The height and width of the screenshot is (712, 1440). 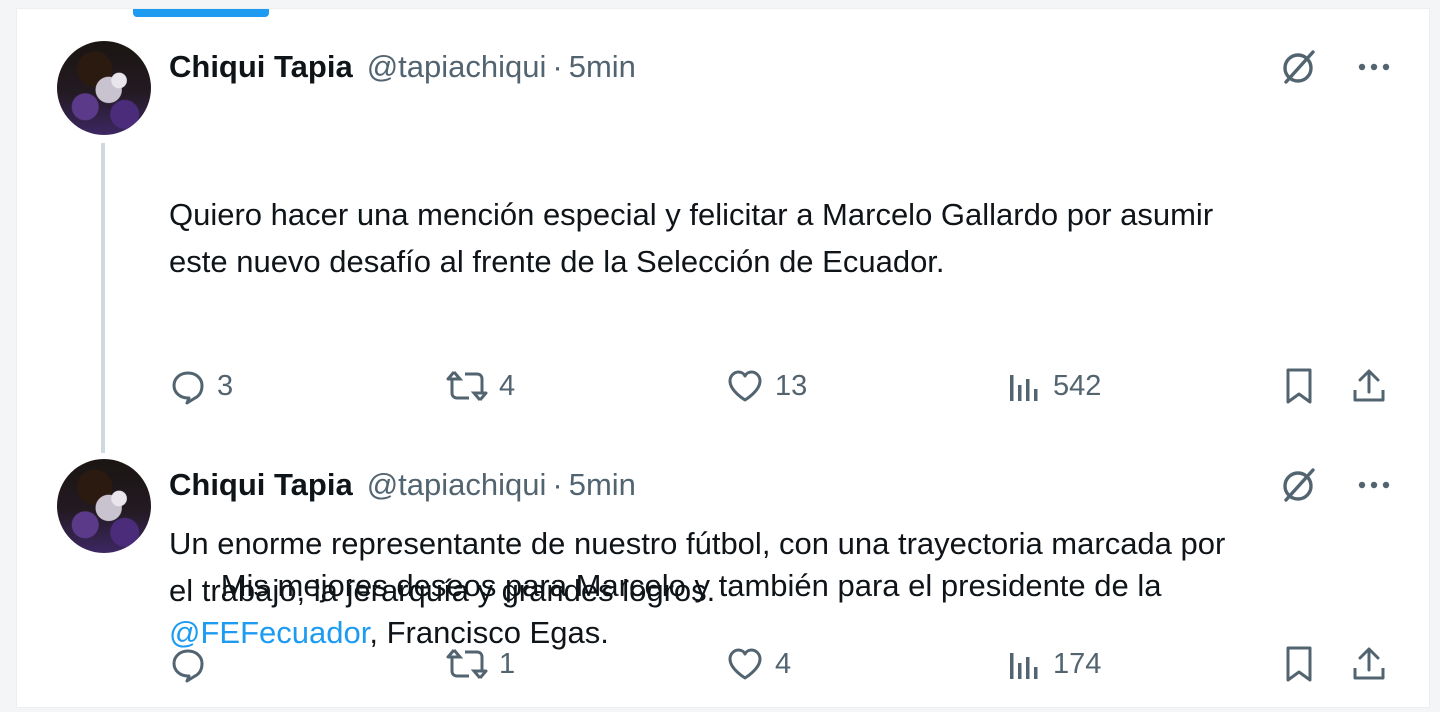 I want to click on views-button: 174, so click(x=1053, y=664).